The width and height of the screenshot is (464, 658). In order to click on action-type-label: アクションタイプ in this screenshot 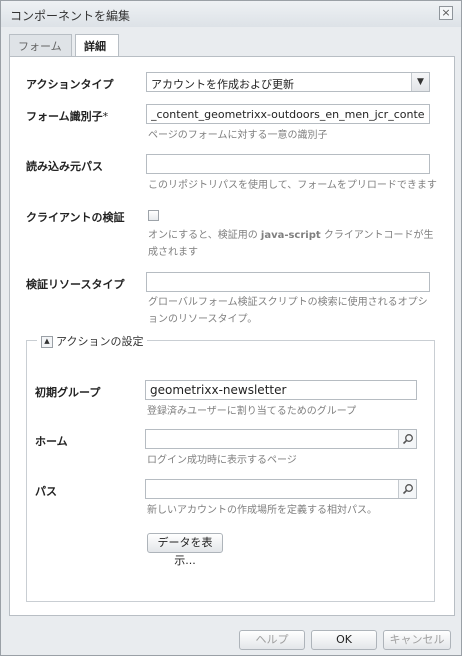, I will do `click(70, 84)`.